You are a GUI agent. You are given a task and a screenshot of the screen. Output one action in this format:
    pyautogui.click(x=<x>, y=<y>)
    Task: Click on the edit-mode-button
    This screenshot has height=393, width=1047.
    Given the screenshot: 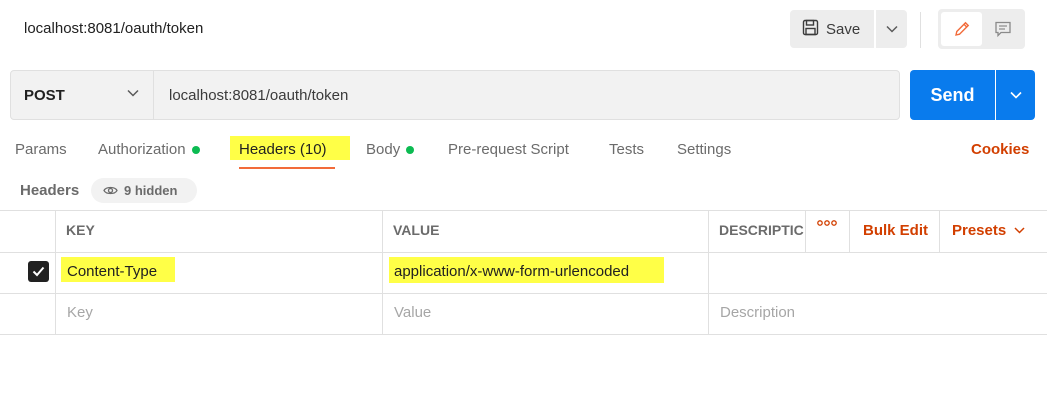 What is the action you would take?
    pyautogui.click(x=961, y=29)
    